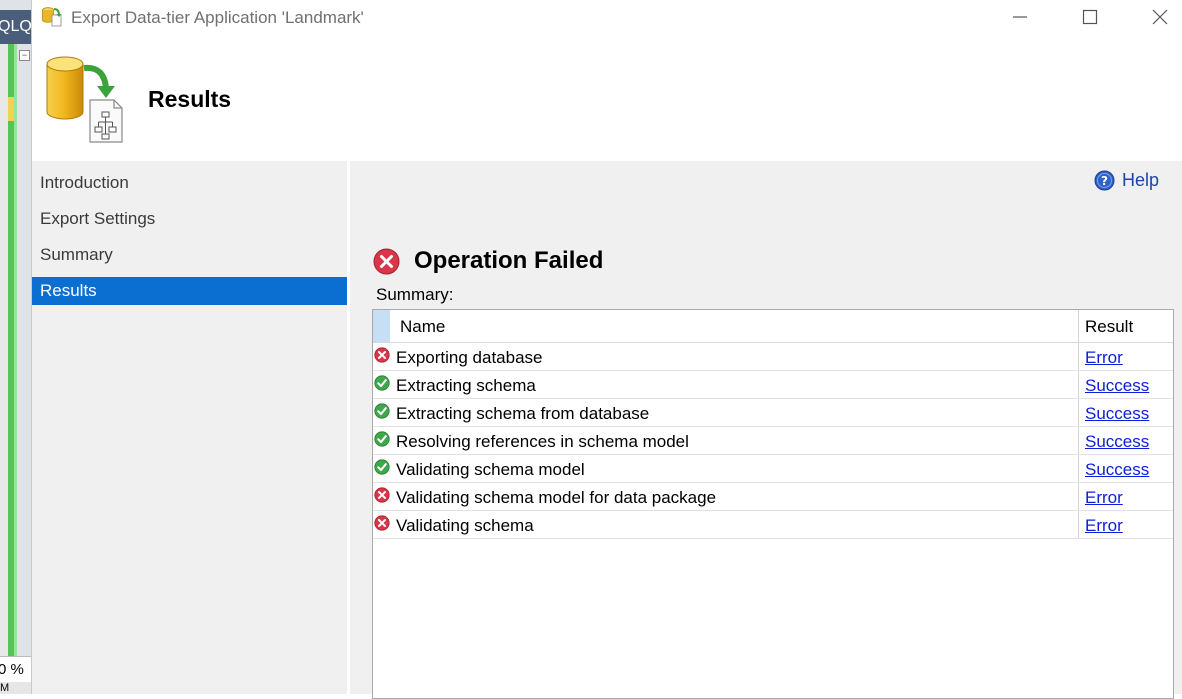 The image size is (1182, 699). I want to click on summary-label: Summary:, so click(415, 294).